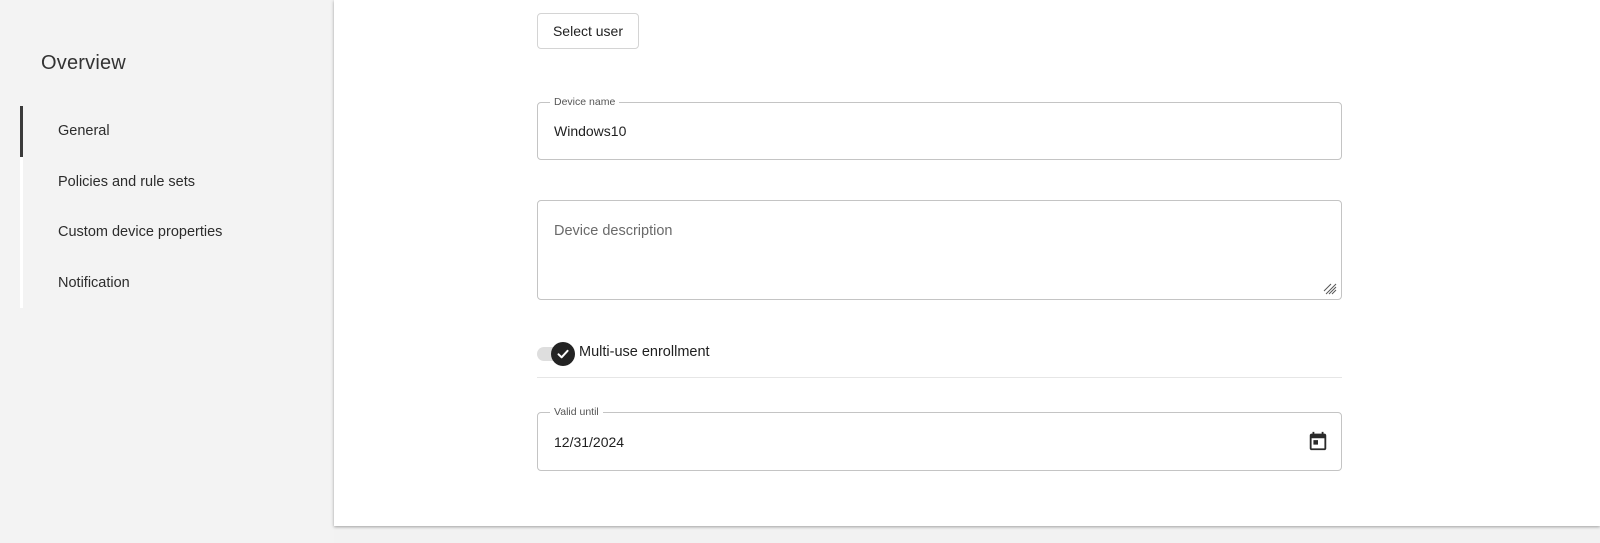  What do you see at coordinates (644, 352) in the screenshot?
I see `multi-use-enrollment-label: Multi-use enrollment` at bounding box center [644, 352].